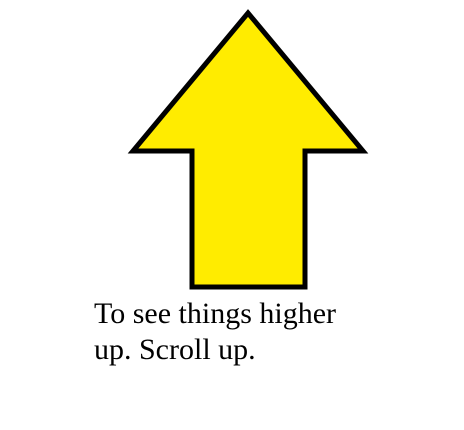 Image resolution: width=464 pixels, height=430 pixels. What do you see at coordinates (264, 332) in the screenshot?
I see `scroll-hint-text: To see things higher up. Scroll up.` at bounding box center [264, 332].